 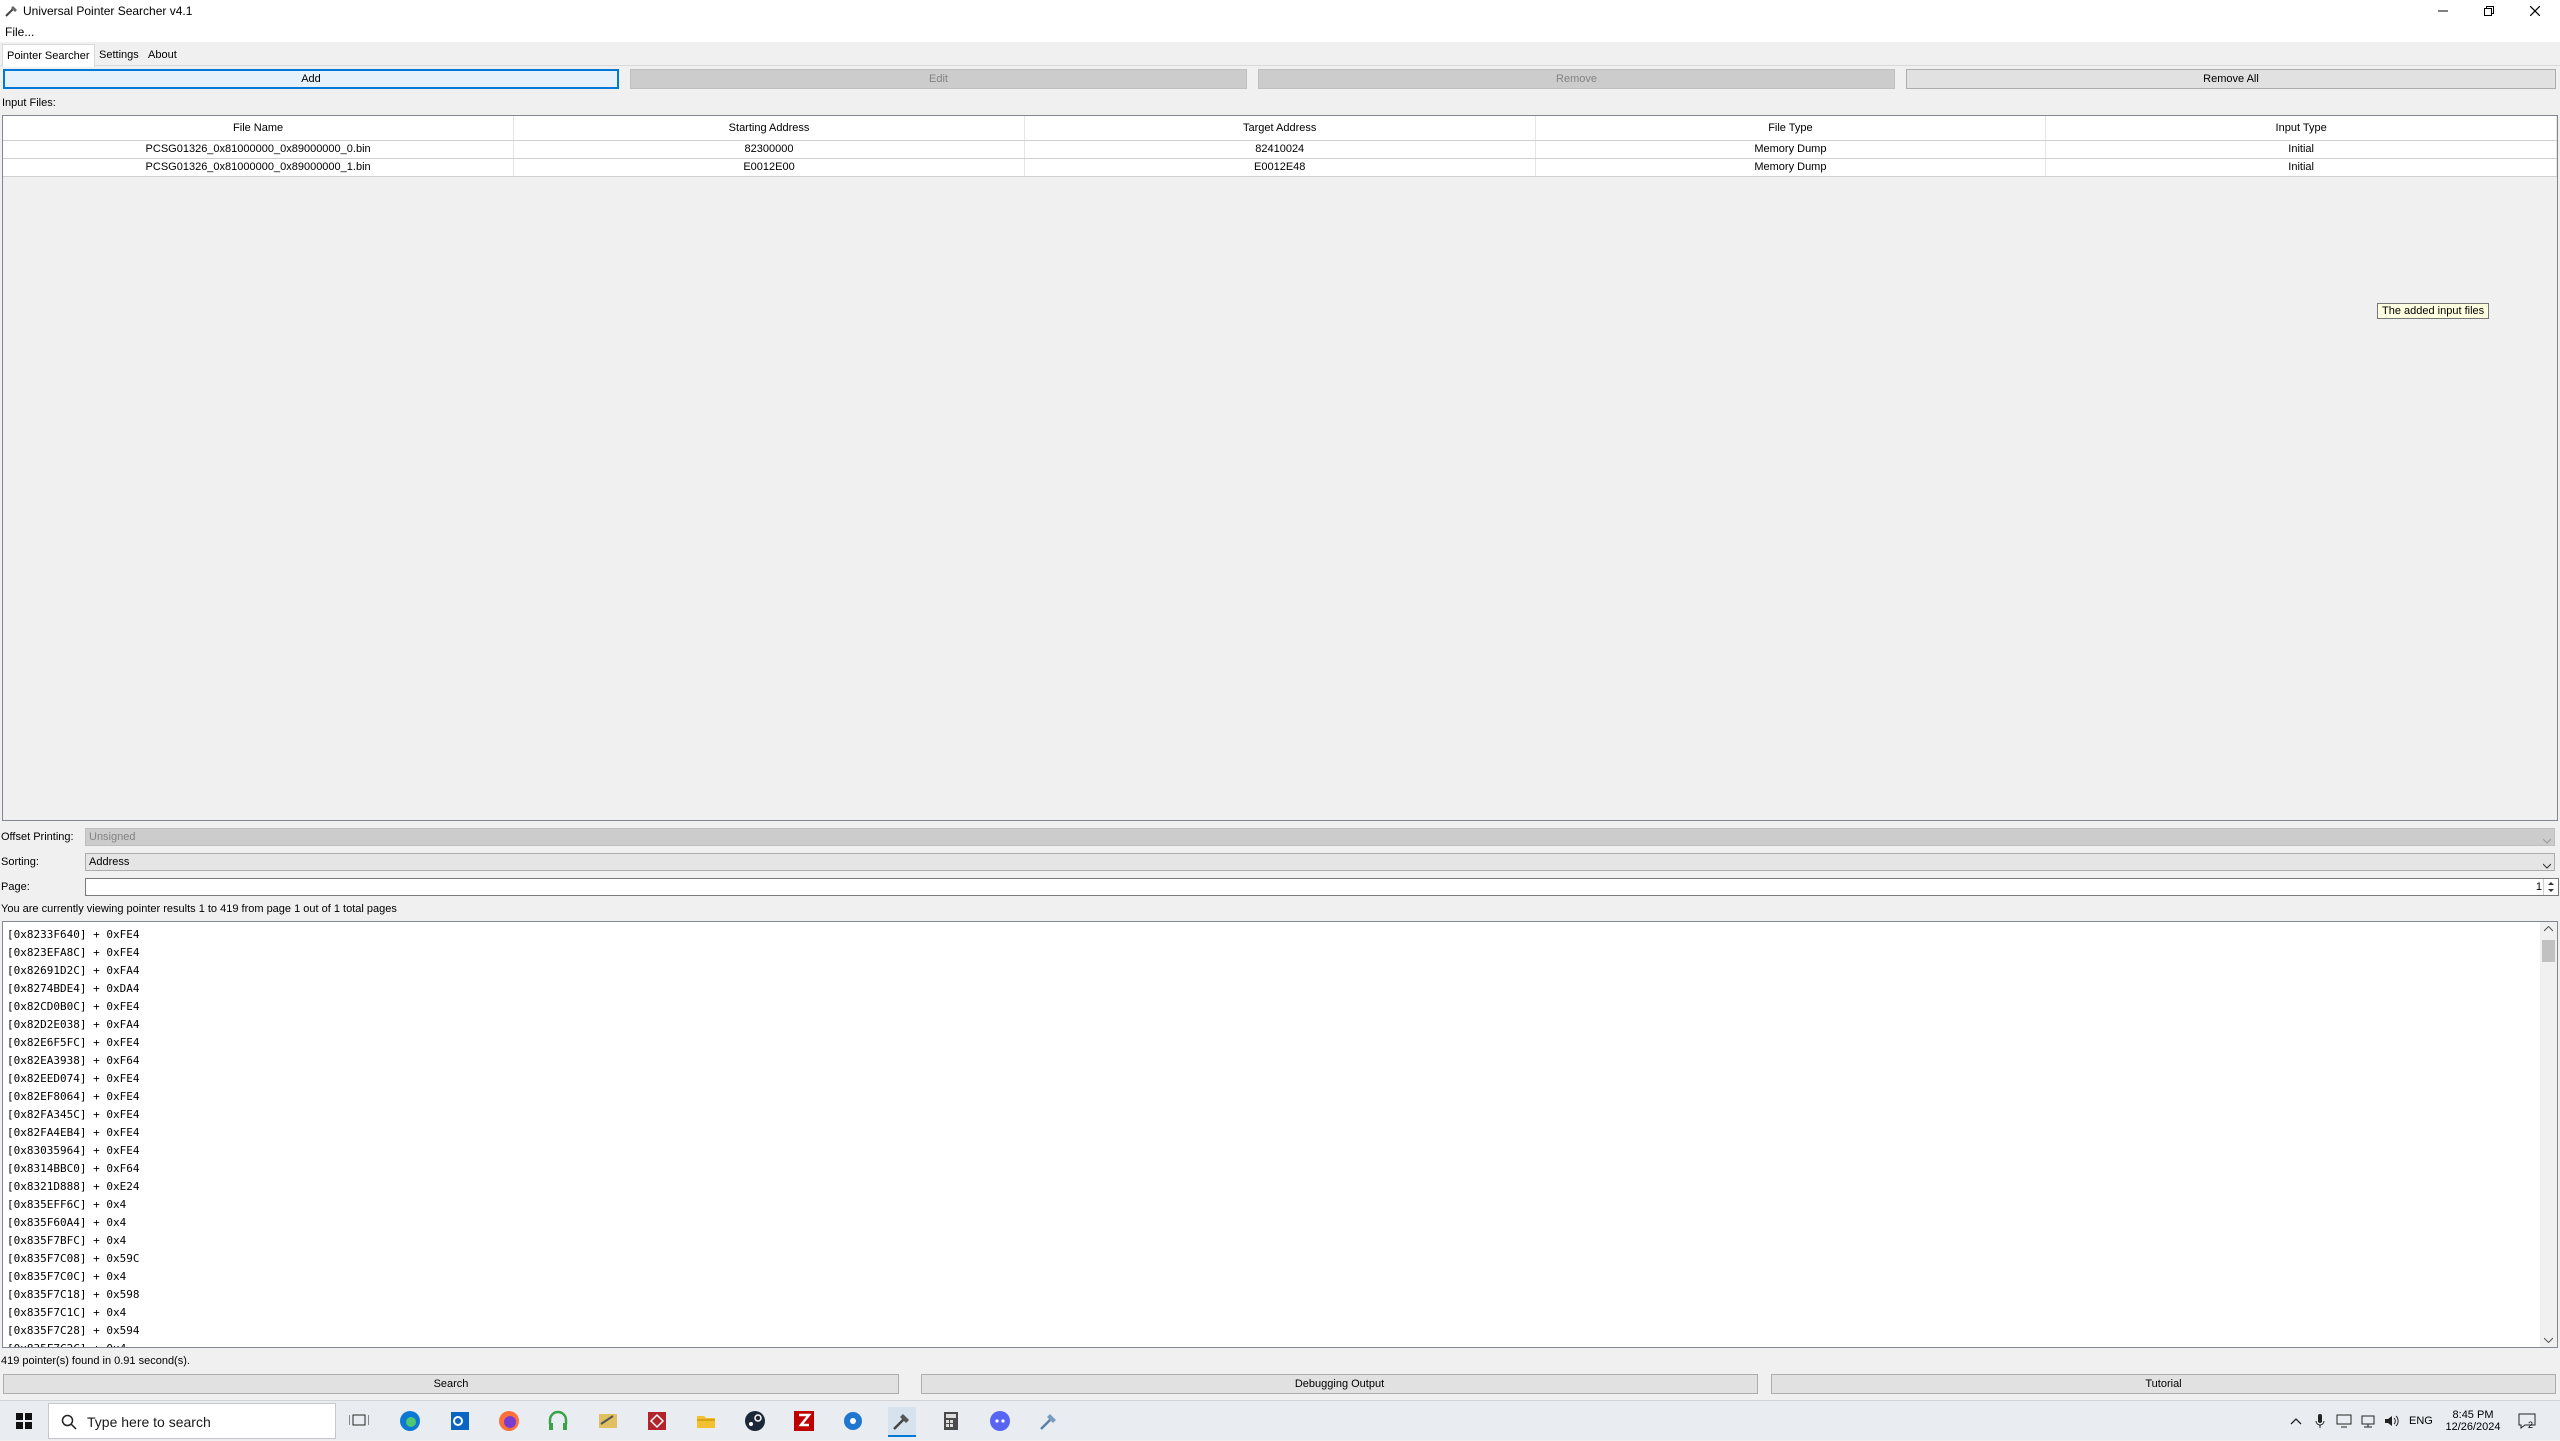 What do you see at coordinates (558, 1421) in the screenshot?
I see `headphones-app-icon` at bounding box center [558, 1421].